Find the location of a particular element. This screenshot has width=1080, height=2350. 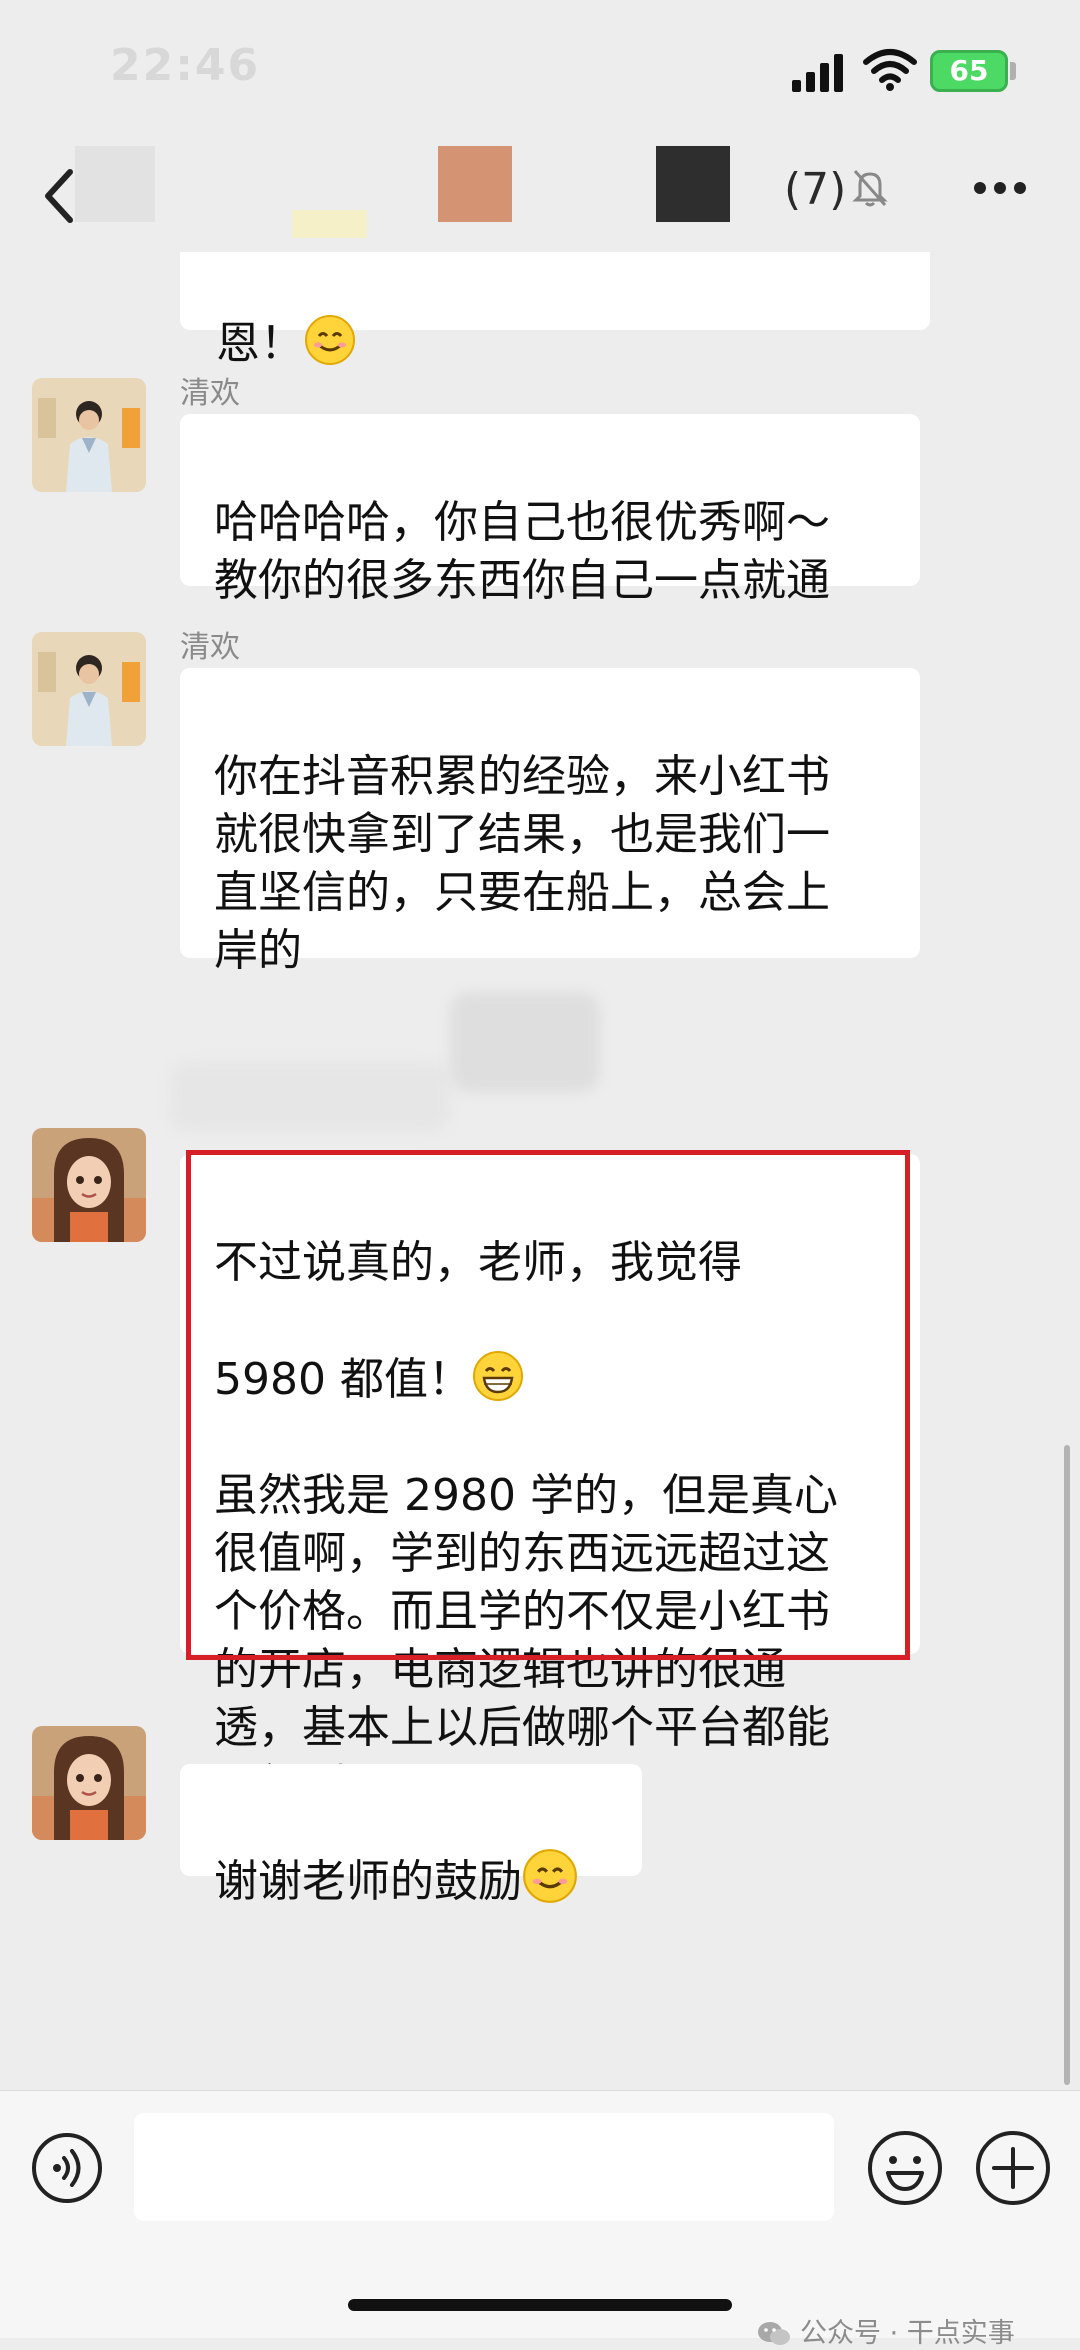

status-bar: 22:46 65 is located at coordinates (540, 70).